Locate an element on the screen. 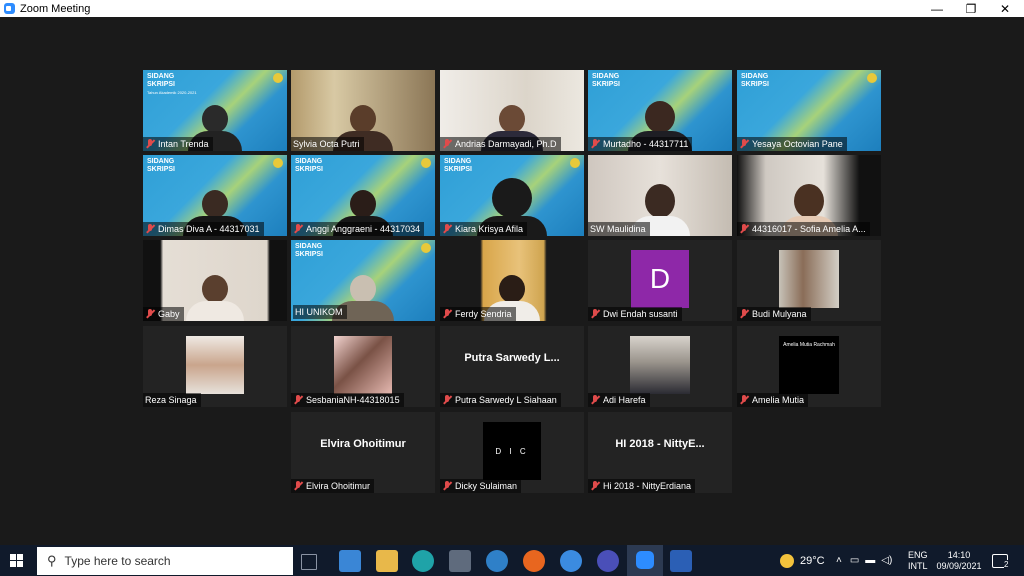 This screenshot has width=1024, height=576. minimize-button: — is located at coordinates (937, 8).